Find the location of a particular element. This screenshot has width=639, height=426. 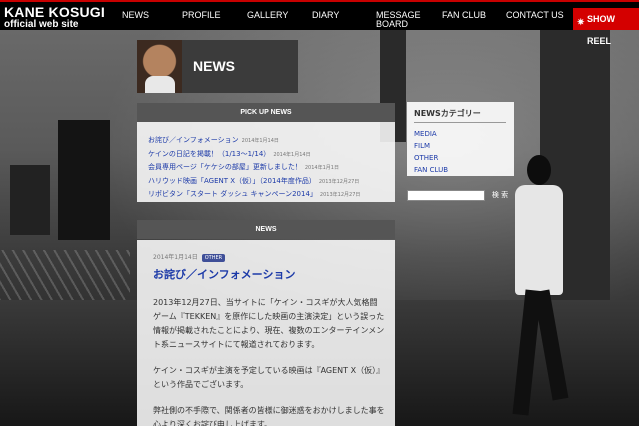

nav-gallery: GALLERY is located at coordinates (279, 17).